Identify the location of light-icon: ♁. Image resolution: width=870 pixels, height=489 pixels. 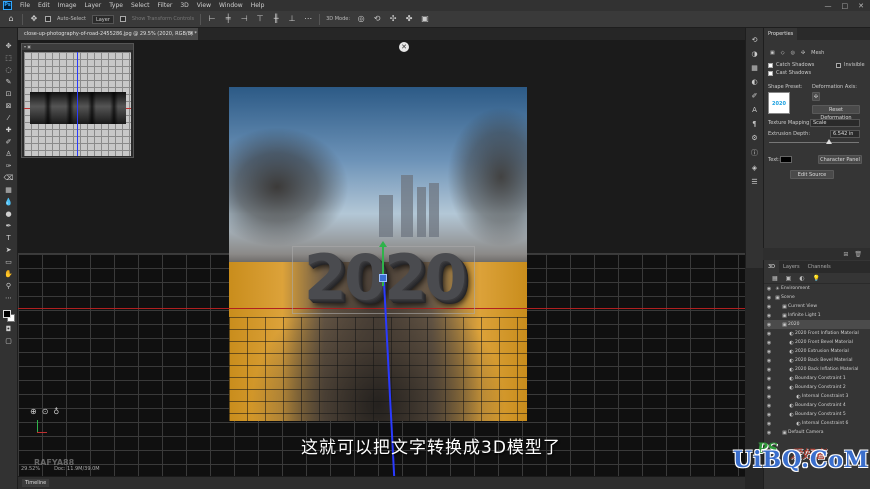
(56, 411).